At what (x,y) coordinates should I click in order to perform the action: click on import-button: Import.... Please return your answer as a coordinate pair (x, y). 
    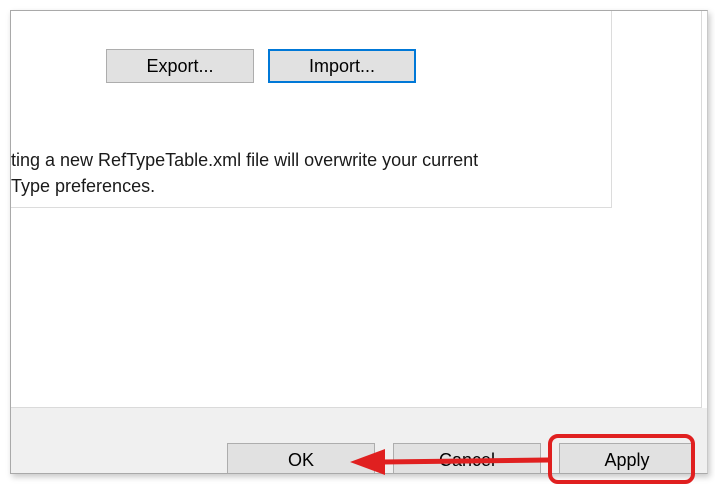
    Looking at the image, I should click on (342, 66).